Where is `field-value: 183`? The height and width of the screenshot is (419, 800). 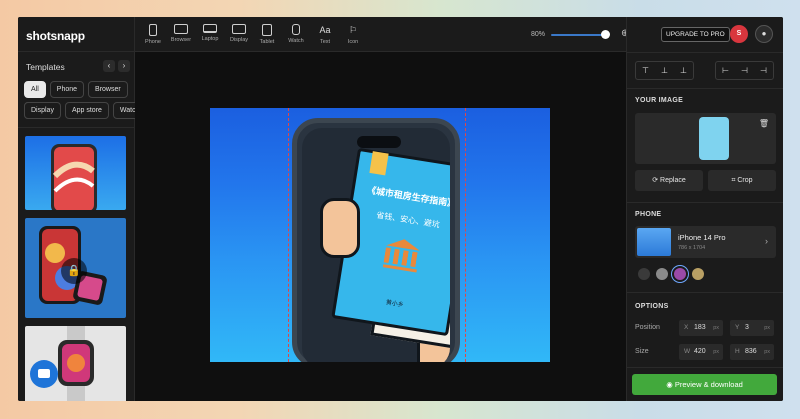 field-value: 183 is located at coordinates (700, 327).